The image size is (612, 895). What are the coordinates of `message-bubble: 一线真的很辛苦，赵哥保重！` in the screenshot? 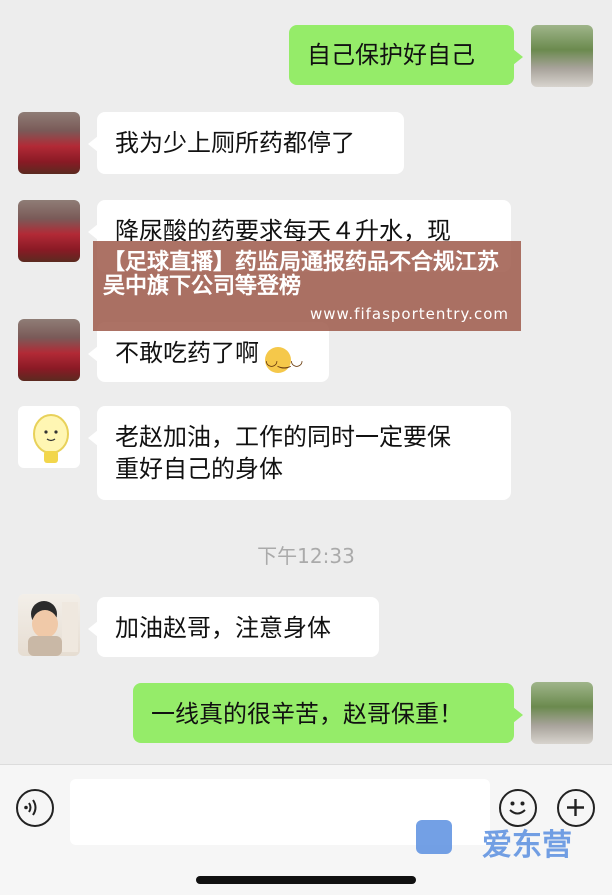 It's located at (328, 713).